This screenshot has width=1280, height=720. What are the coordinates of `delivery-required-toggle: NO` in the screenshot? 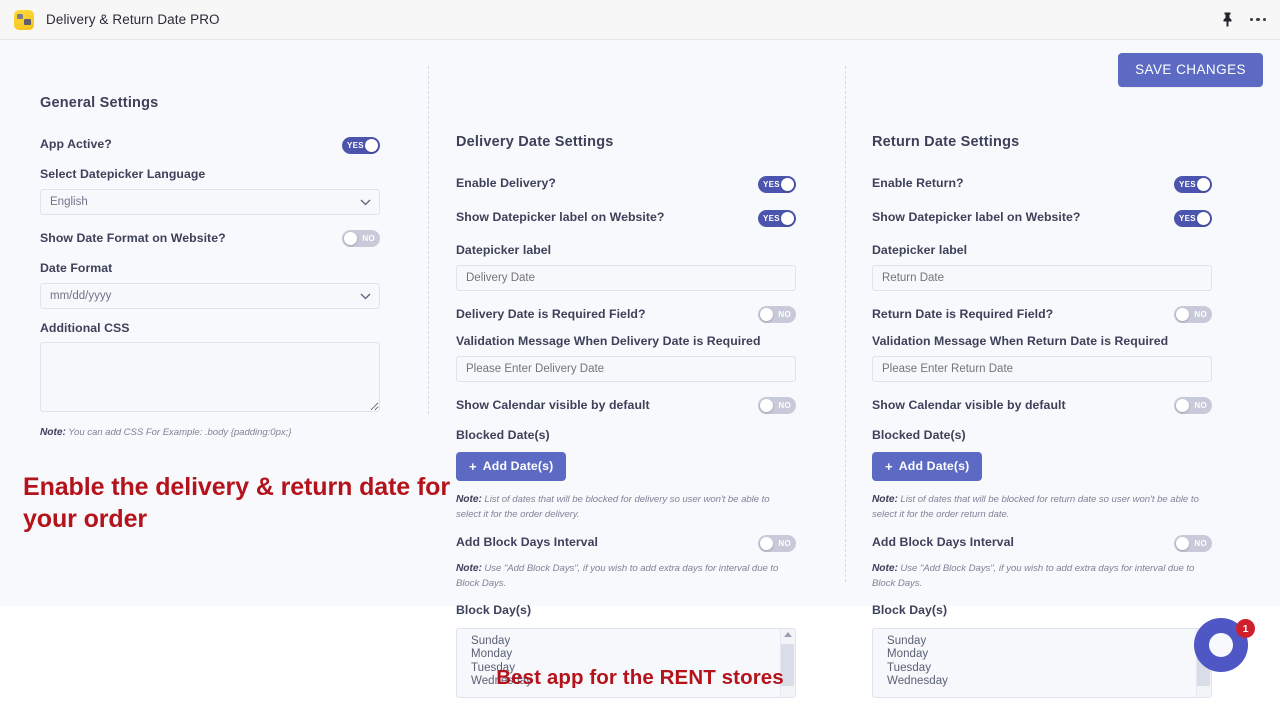 It's located at (777, 315).